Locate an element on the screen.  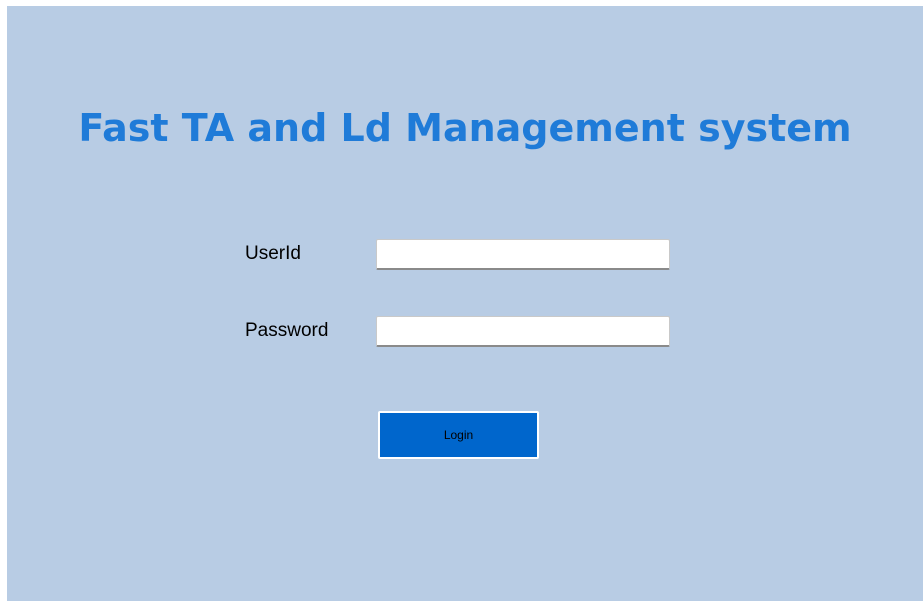
userid-label: UserId is located at coordinates (273, 253).